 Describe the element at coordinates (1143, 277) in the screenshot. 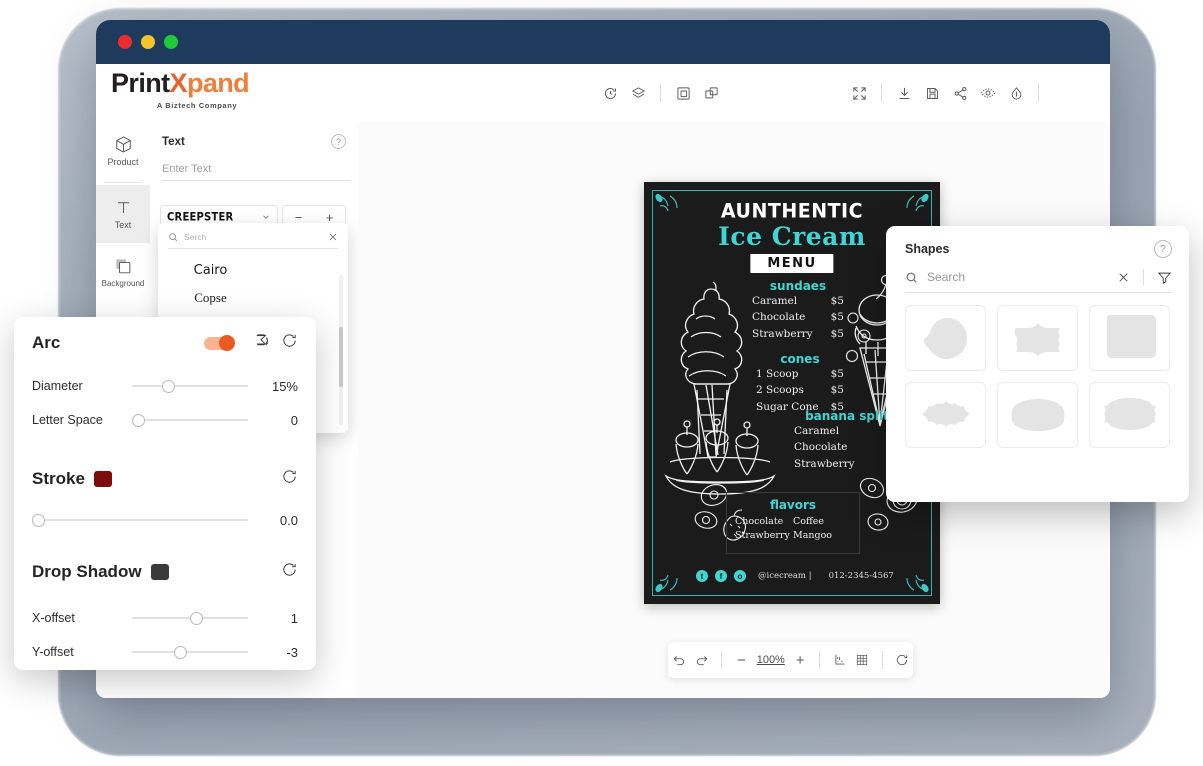

I see `search-divider` at that location.